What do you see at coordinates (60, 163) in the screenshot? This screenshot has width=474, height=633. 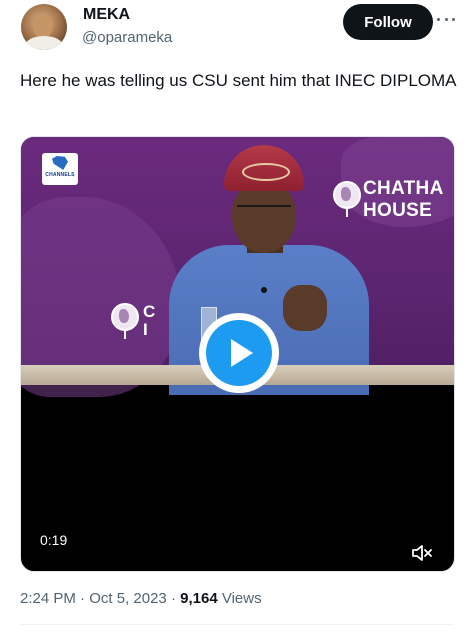 I see `channels-logo-icon` at bounding box center [60, 163].